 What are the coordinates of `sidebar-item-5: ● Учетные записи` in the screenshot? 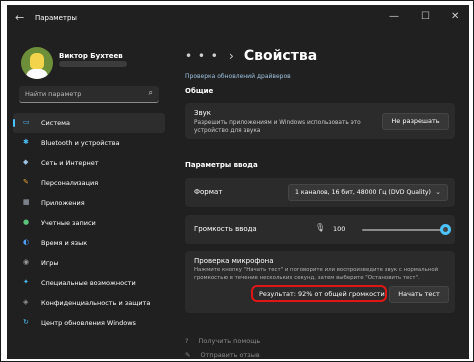 It's located at (89, 223).